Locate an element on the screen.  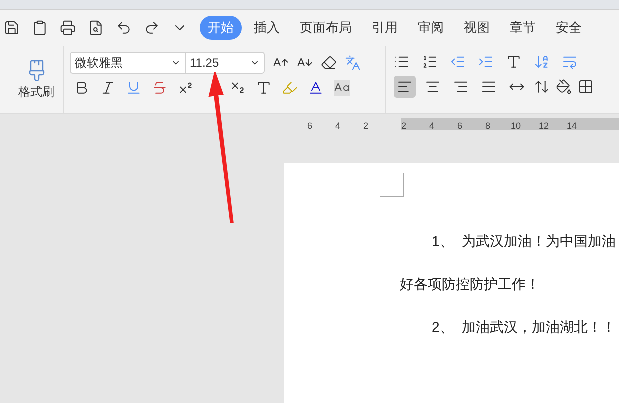
align-left-icon is located at coordinates (405, 87).